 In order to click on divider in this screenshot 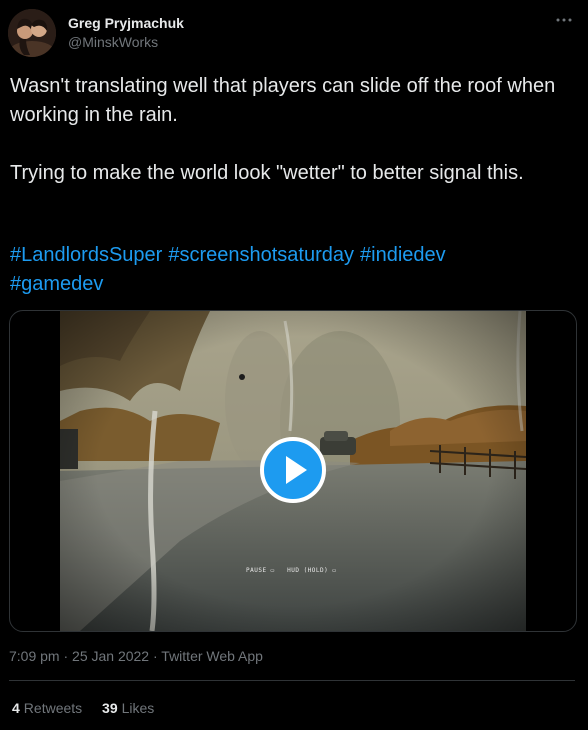, I will do `click(292, 680)`.